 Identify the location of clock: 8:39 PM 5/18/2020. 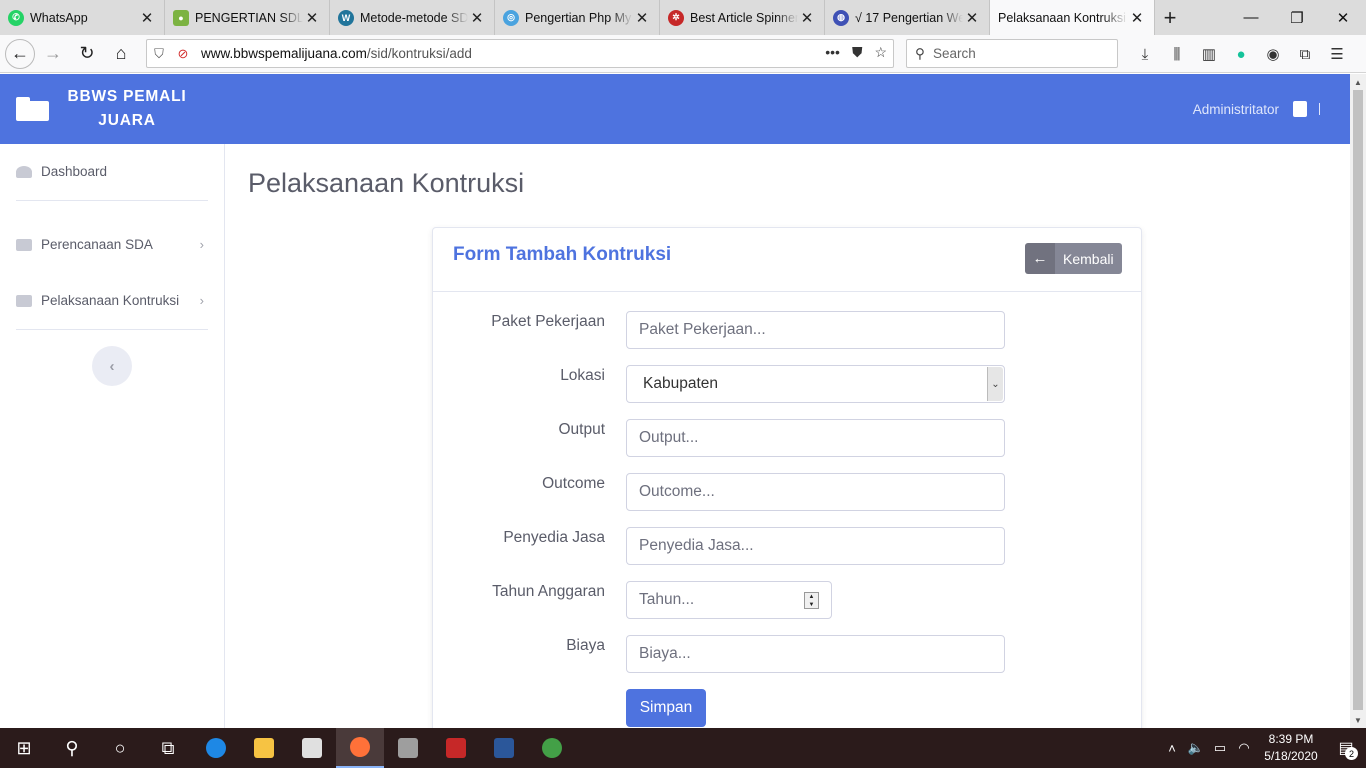
(1291, 748).